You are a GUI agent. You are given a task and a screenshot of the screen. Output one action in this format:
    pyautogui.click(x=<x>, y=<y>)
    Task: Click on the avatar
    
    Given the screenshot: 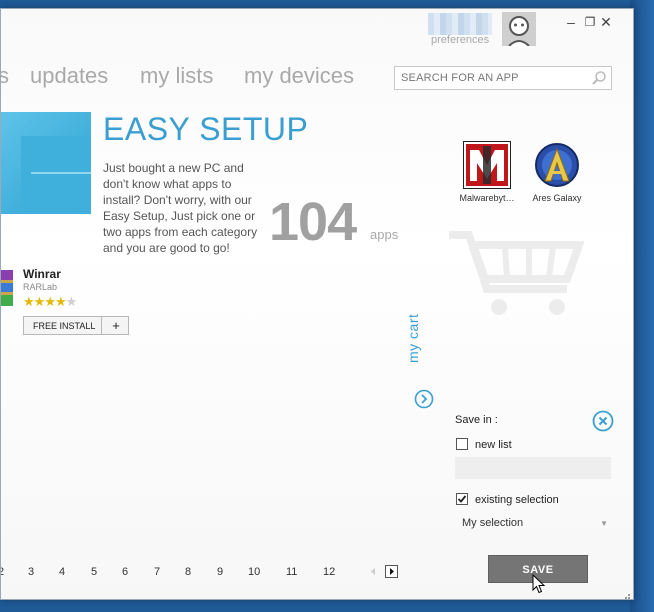 What is the action you would take?
    pyautogui.click(x=519, y=29)
    